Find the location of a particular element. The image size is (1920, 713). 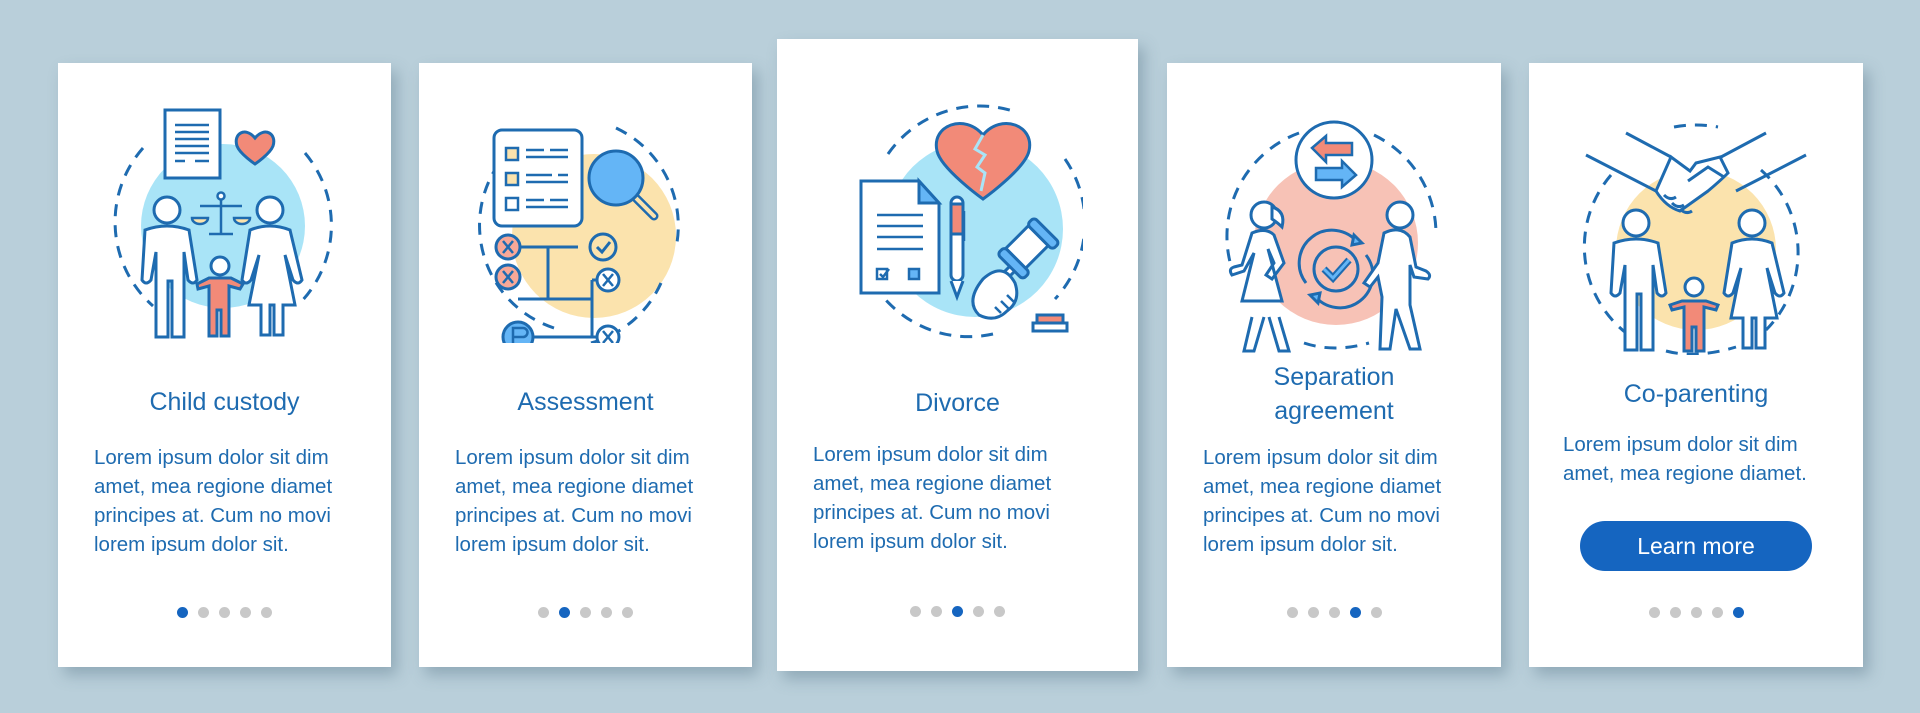

title-line: Co-parenting is located at coordinates (1696, 394).